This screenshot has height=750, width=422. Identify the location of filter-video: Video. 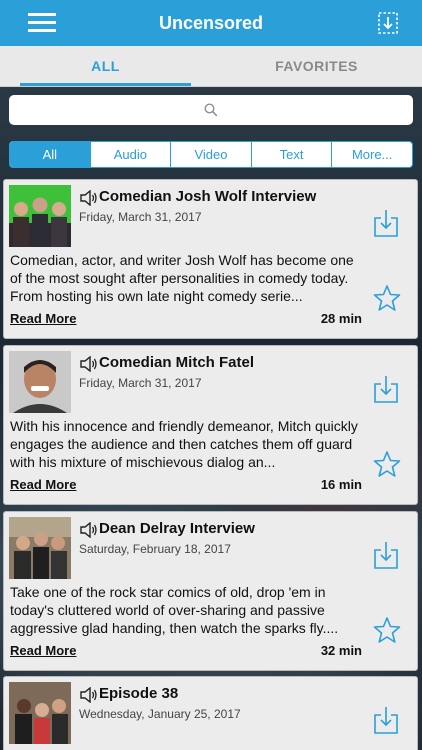
(210, 154).